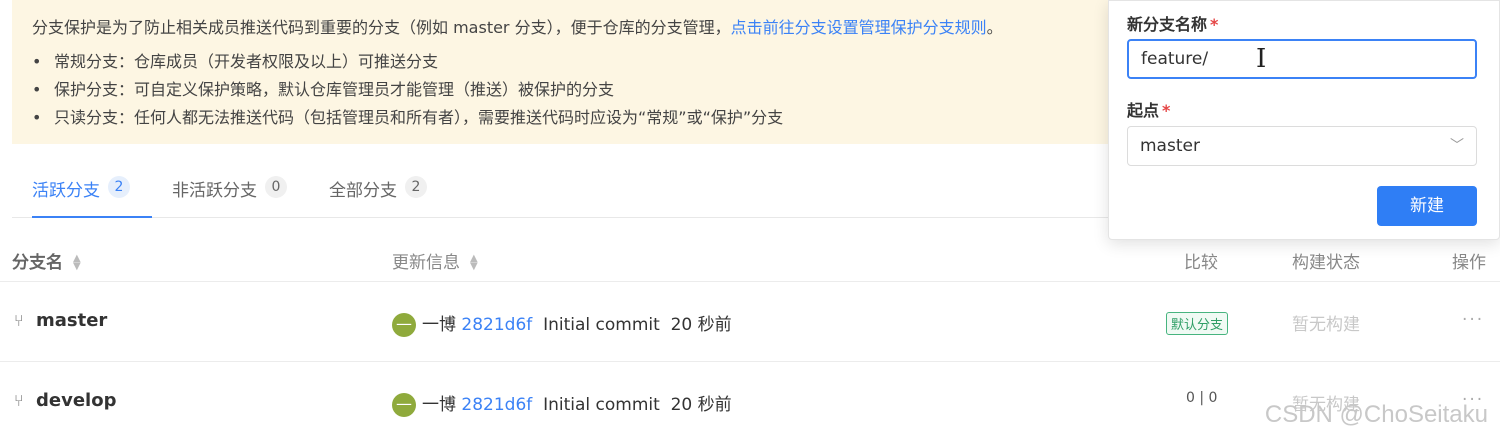 The width and height of the screenshot is (1500, 439). What do you see at coordinates (1302, 146) in the screenshot?
I see `origin-select: master ﹀` at bounding box center [1302, 146].